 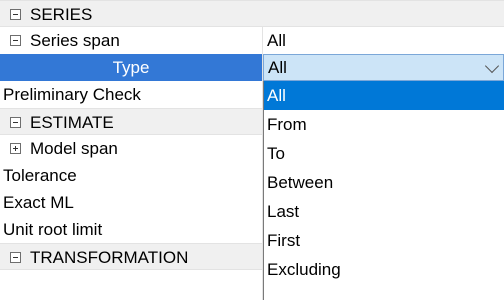 What do you see at coordinates (384, 240) in the screenshot?
I see `dropdown-option: First` at bounding box center [384, 240].